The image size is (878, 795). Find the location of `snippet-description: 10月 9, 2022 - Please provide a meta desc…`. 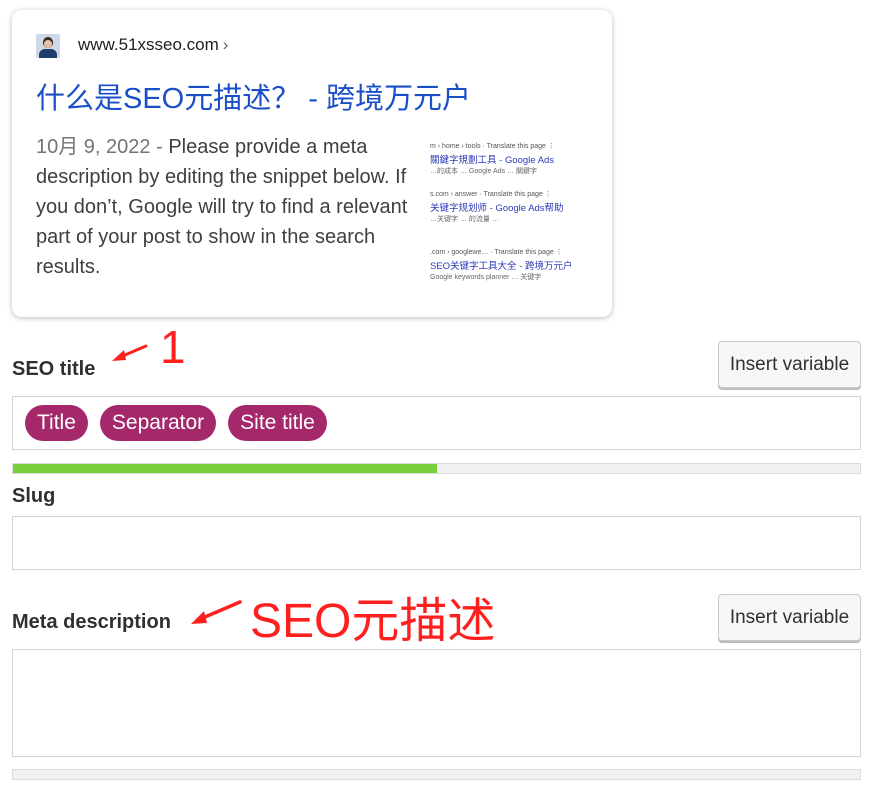

snippet-description: 10月 9, 2022 - Please provide a meta desc… is located at coordinates (227, 207).